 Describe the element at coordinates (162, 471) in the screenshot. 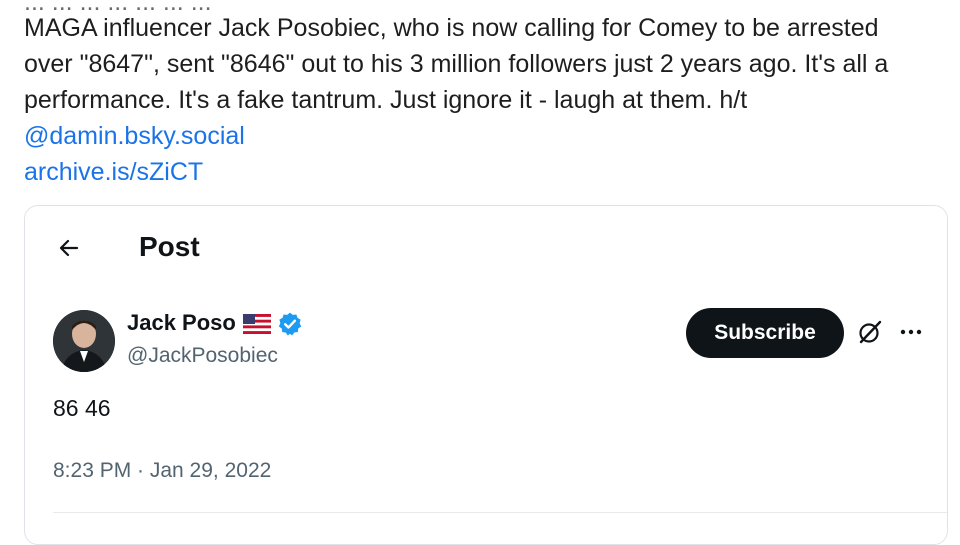

I see `post-timestamp: 8:23 PM · Jan 29, 2022` at that location.